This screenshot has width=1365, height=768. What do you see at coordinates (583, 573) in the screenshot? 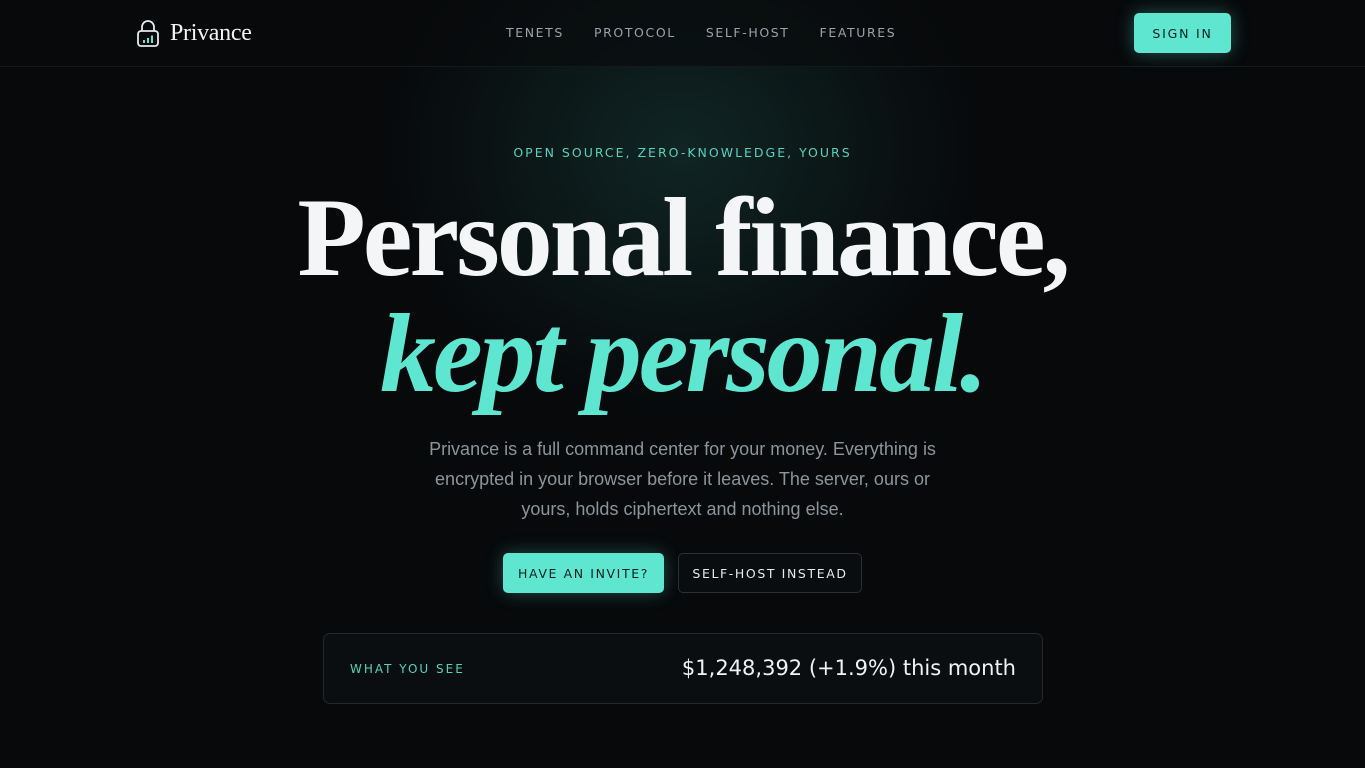
I see `have-an-invite-button: HAVE AN INVITE?` at bounding box center [583, 573].